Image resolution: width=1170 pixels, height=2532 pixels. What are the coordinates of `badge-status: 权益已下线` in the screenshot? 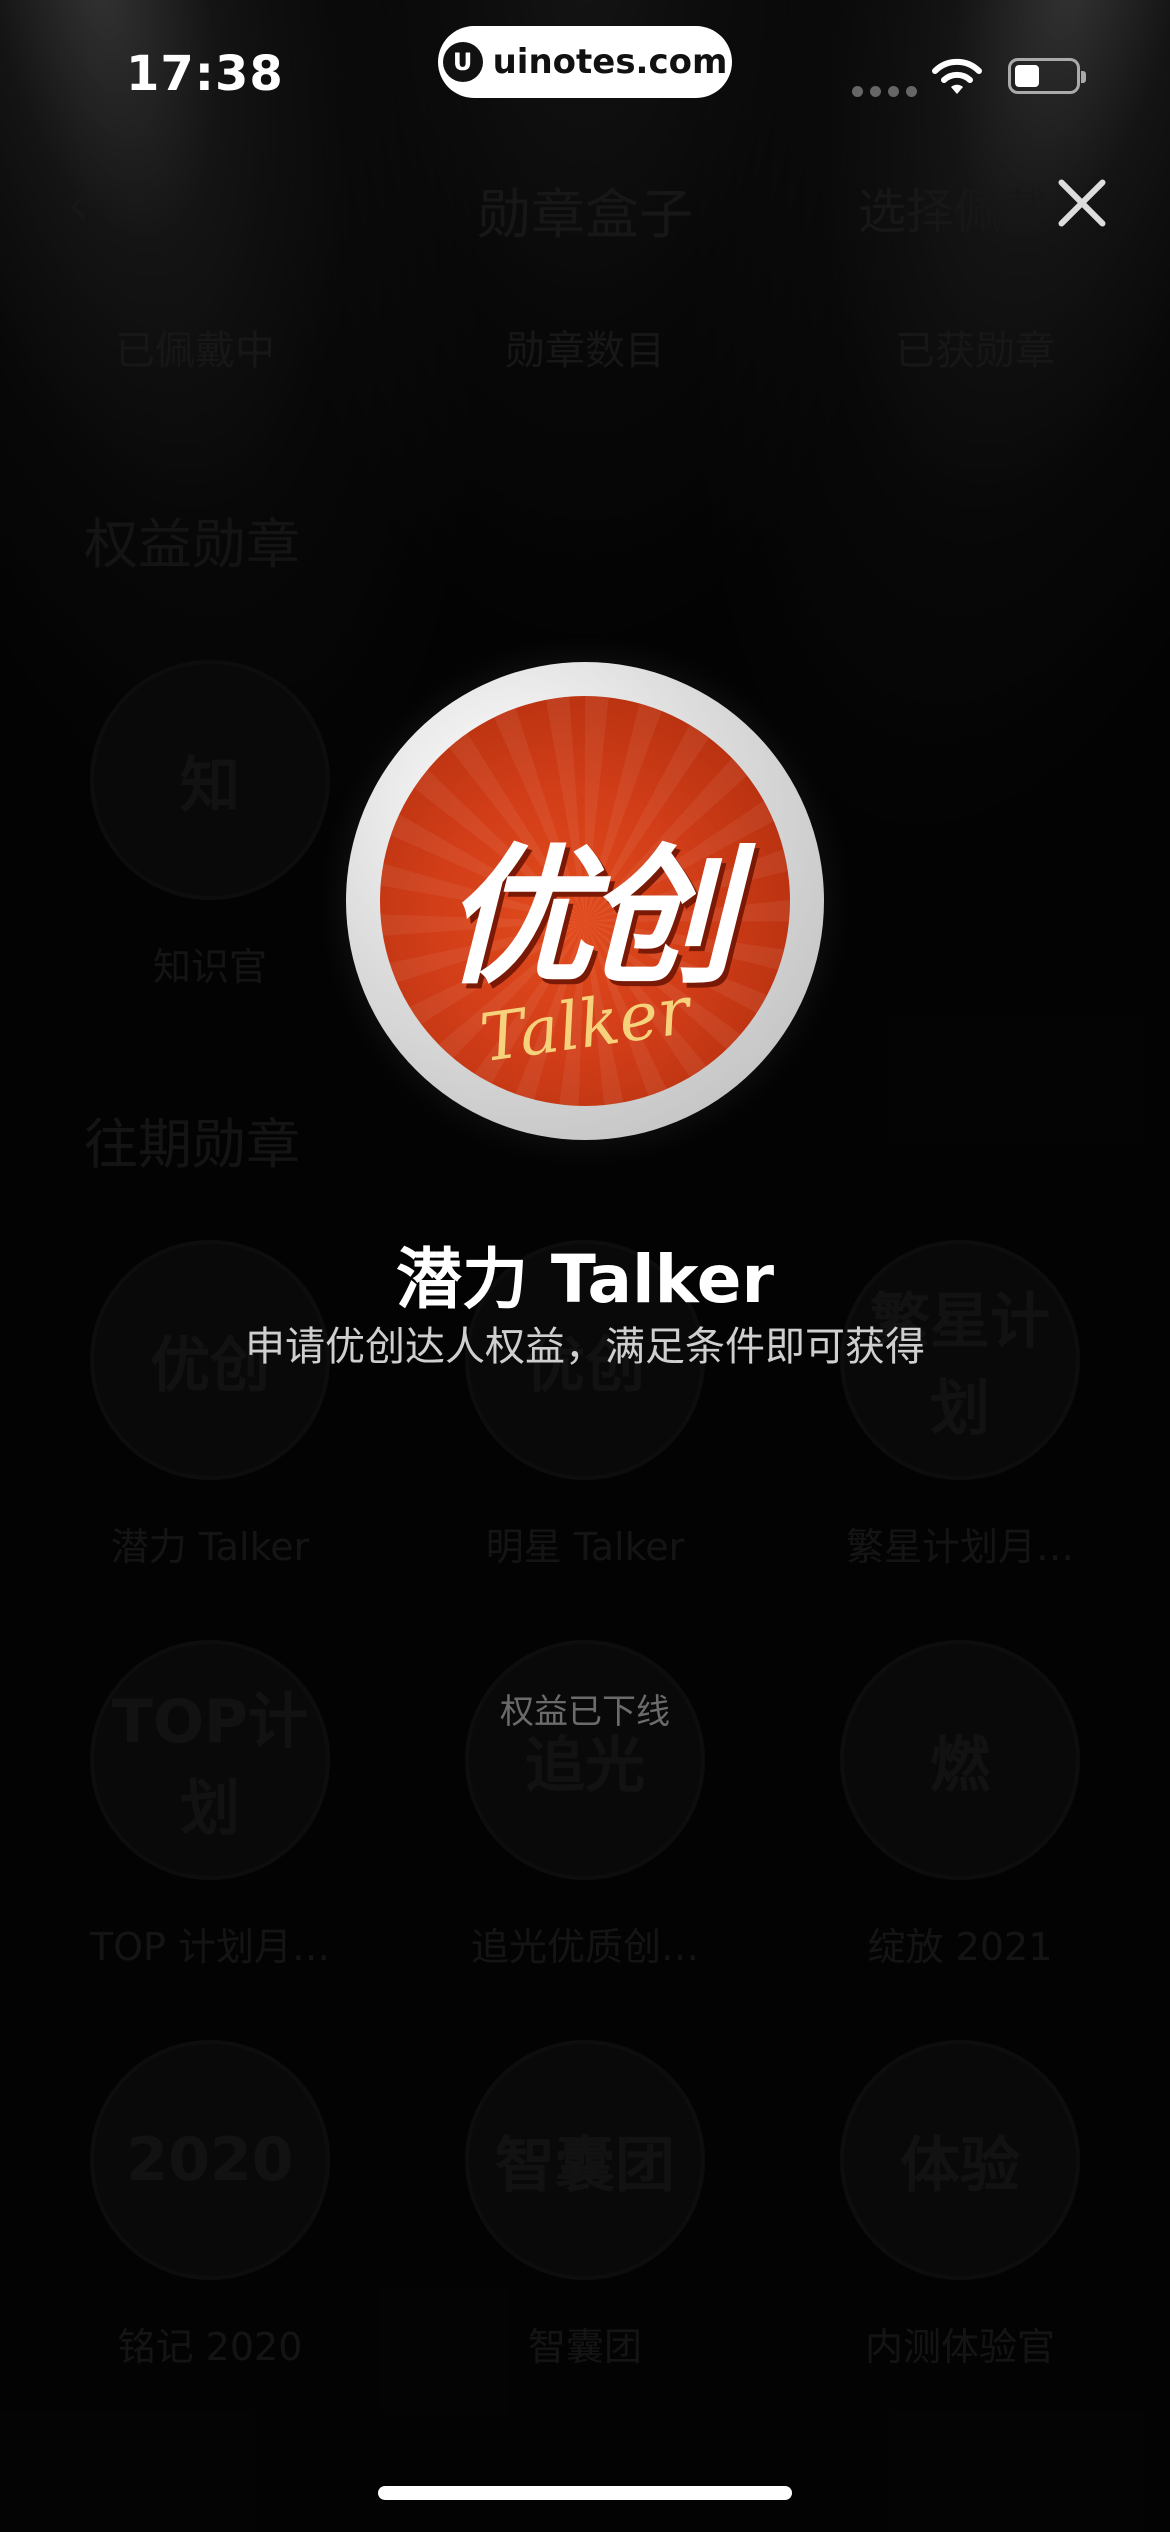 It's located at (585, 1712).